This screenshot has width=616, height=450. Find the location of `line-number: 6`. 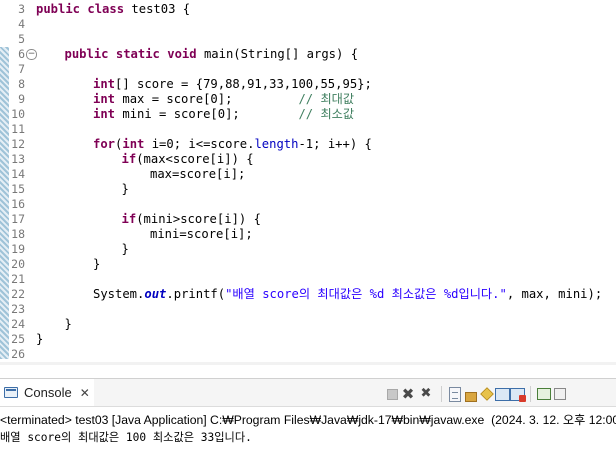

line-number: 6 is located at coordinates (21, 54).